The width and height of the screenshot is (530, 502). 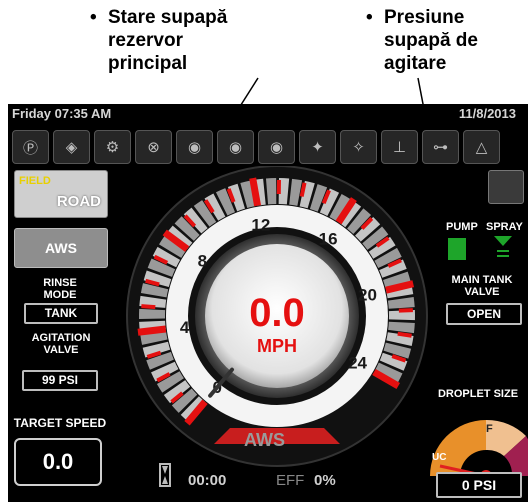 What do you see at coordinates (235, 147) in the screenshot?
I see `tractor2-icon: ◉` at bounding box center [235, 147].